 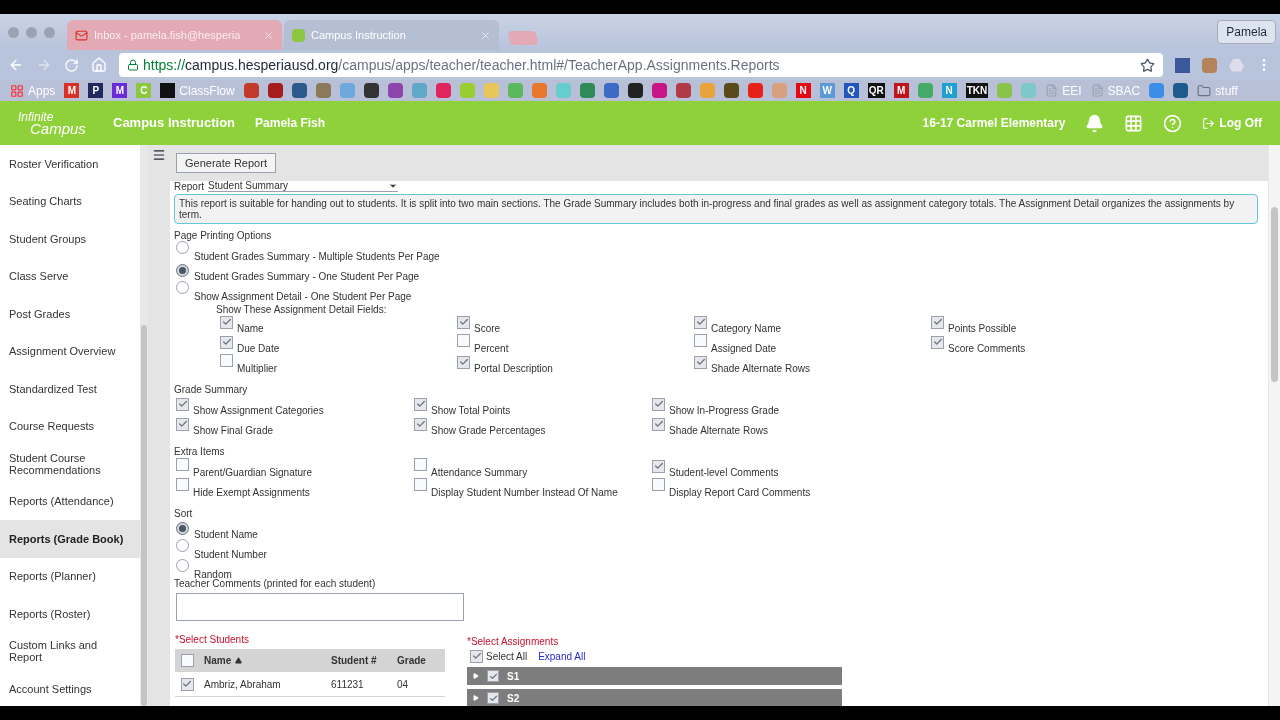 I want to click on sidebar-item: Account Settings, so click(x=70, y=688).